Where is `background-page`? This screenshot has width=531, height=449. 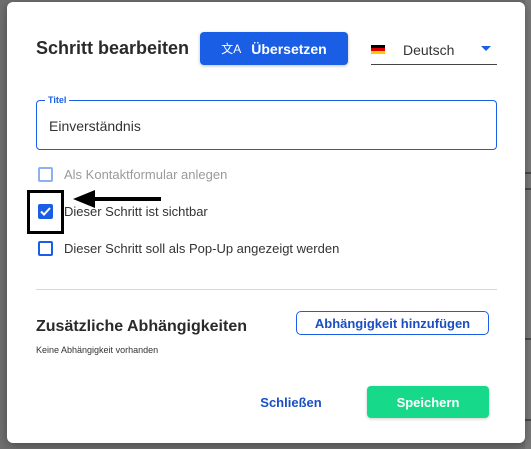 background-page is located at coordinates (528, 224).